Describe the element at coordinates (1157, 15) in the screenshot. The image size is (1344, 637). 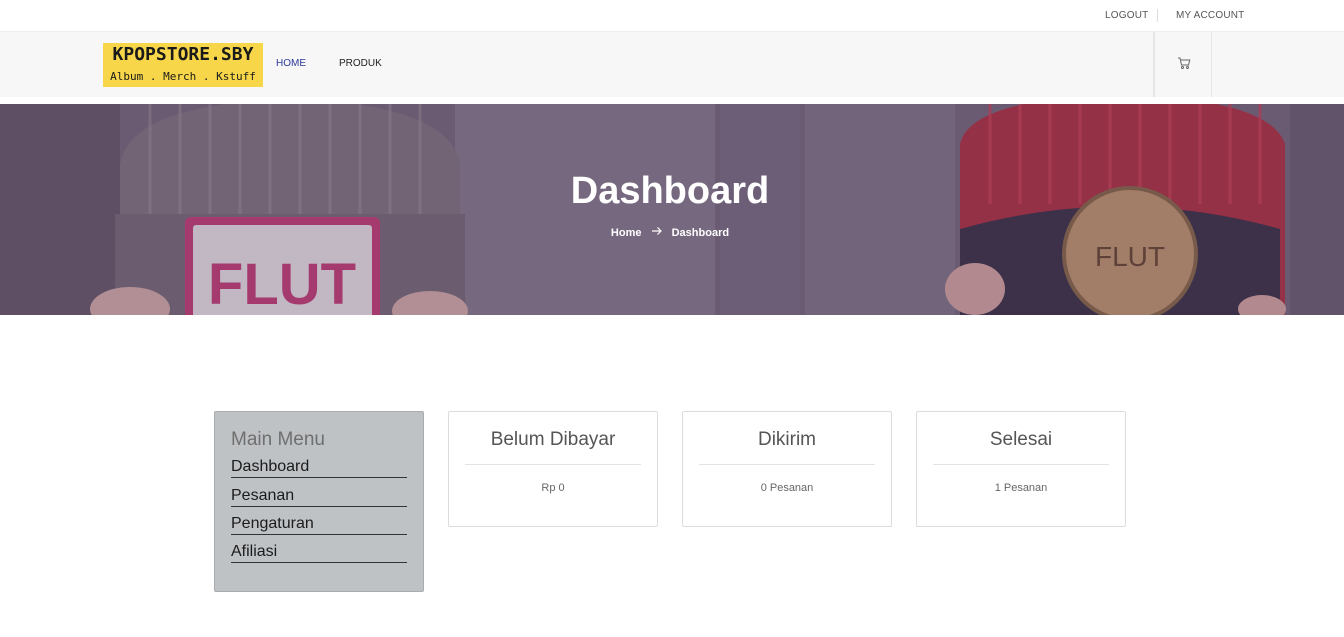
I see `top-divider` at that location.